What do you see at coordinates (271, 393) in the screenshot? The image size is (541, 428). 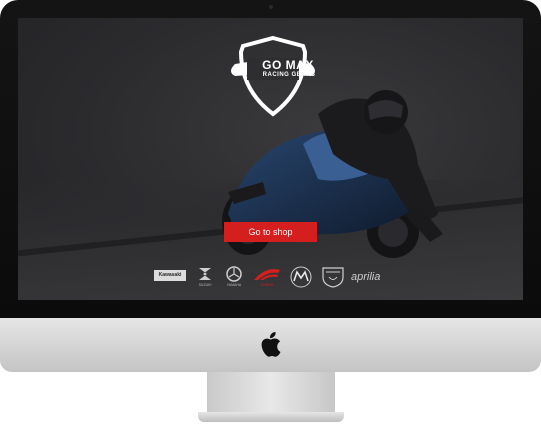 I see `monitor-stand-neck` at bounding box center [271, 393].